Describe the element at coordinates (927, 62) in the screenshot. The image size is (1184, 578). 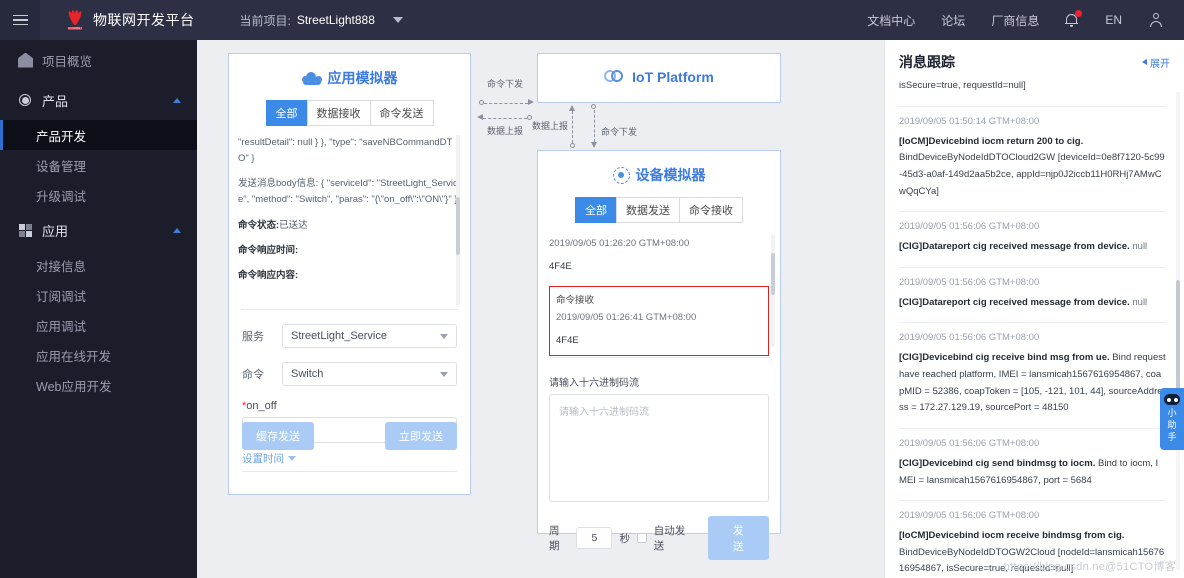
I see `panel-title: 消息跟踪` at that location.